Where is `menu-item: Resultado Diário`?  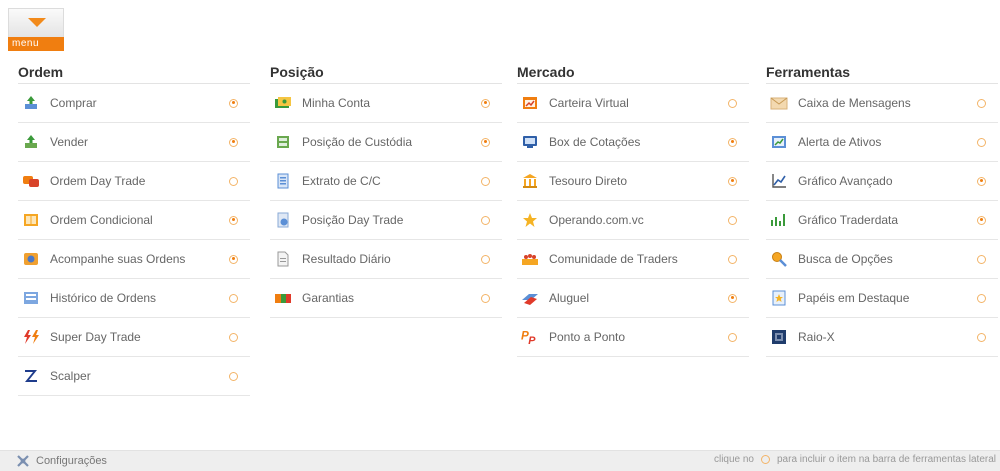
menu-item: Resultado Diário is located at coordinates (386, 259).